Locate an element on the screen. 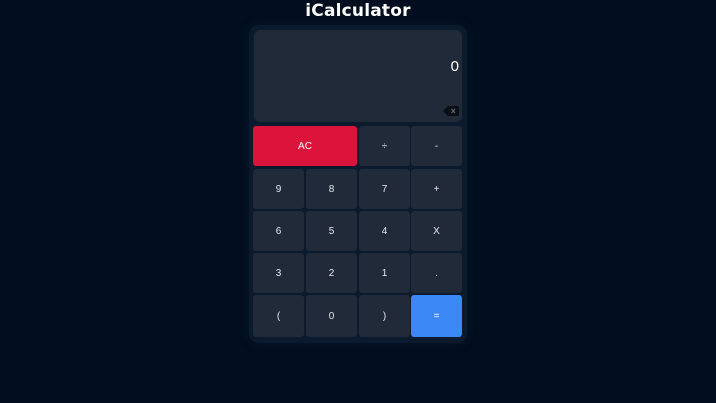 The width and height of the screenshot is (716, 403). nine-button: 9 is located at coordinates (278, 189).